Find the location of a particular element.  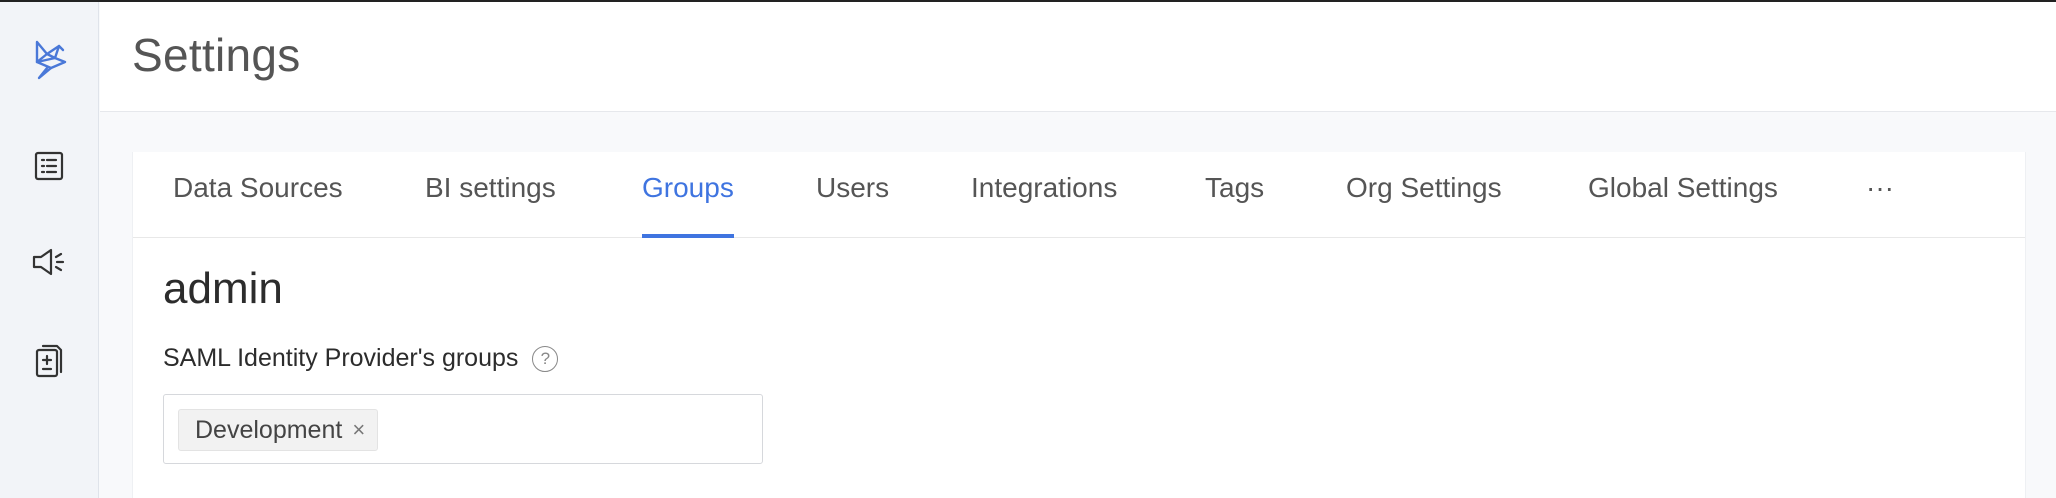

tab-groups: Groups is located at coordinates (688, 205).